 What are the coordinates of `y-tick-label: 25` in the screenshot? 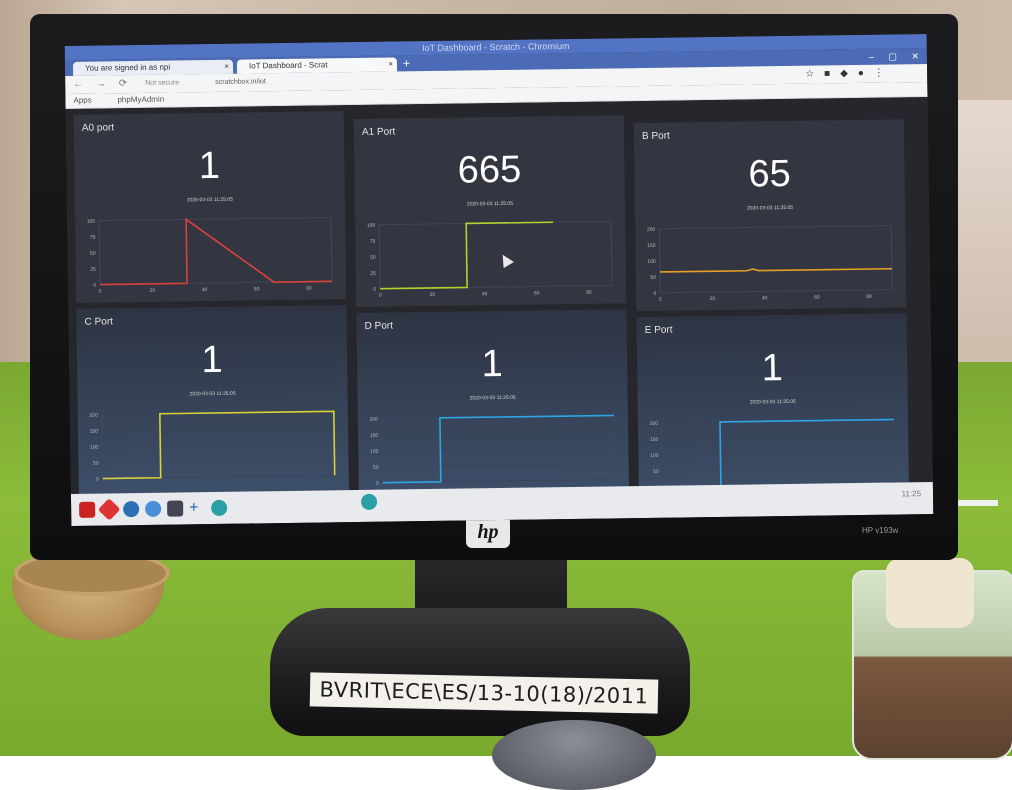 It's located at (93, 270).